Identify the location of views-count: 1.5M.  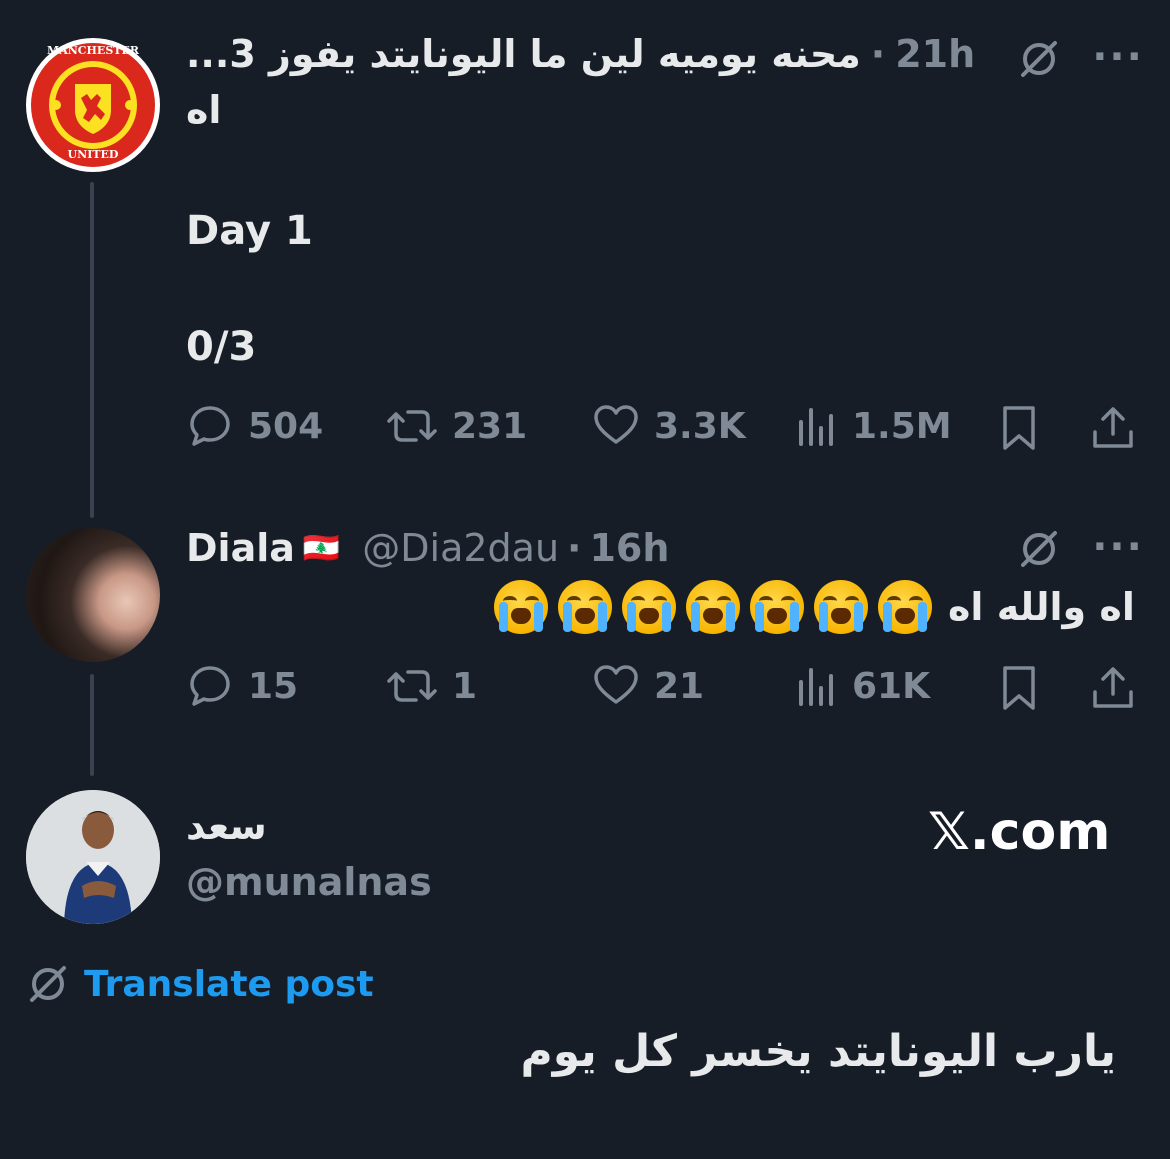
(902, 426).